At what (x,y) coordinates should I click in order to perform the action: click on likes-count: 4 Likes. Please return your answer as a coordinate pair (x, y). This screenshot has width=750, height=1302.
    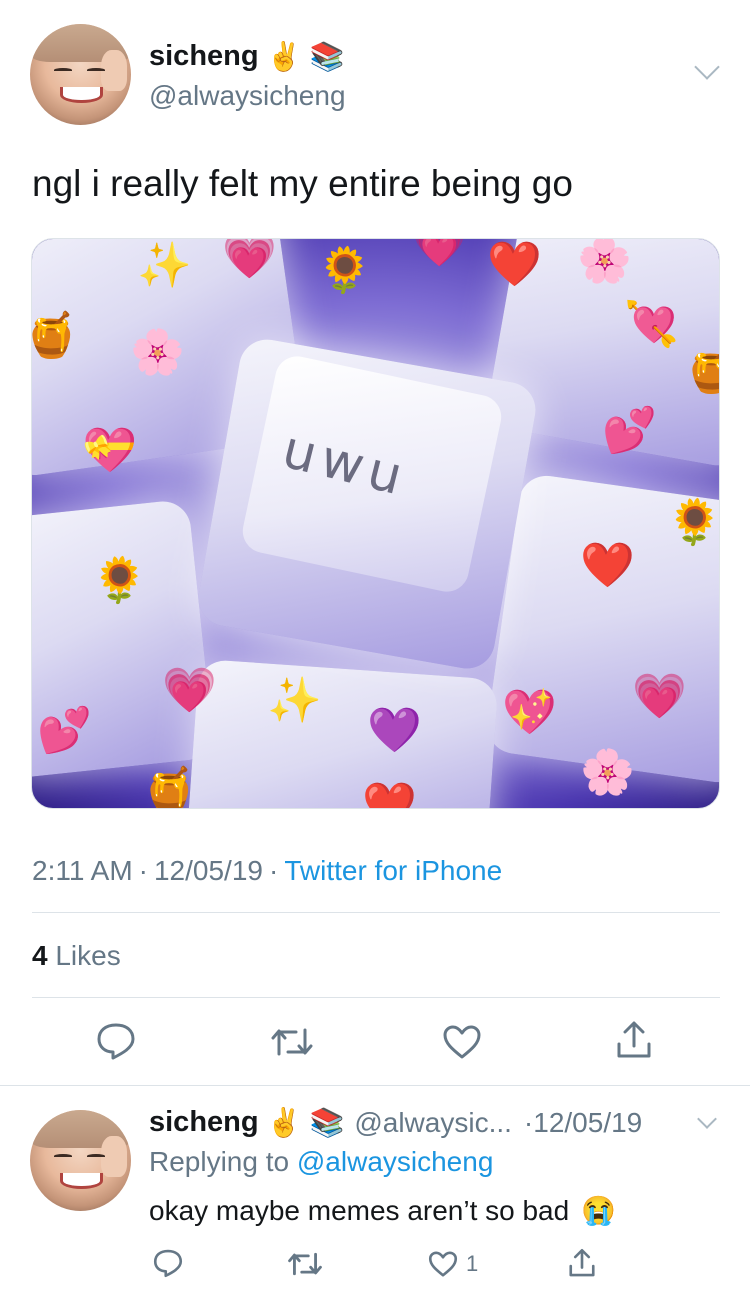
    Looking at the image, I should click on (76, 956).